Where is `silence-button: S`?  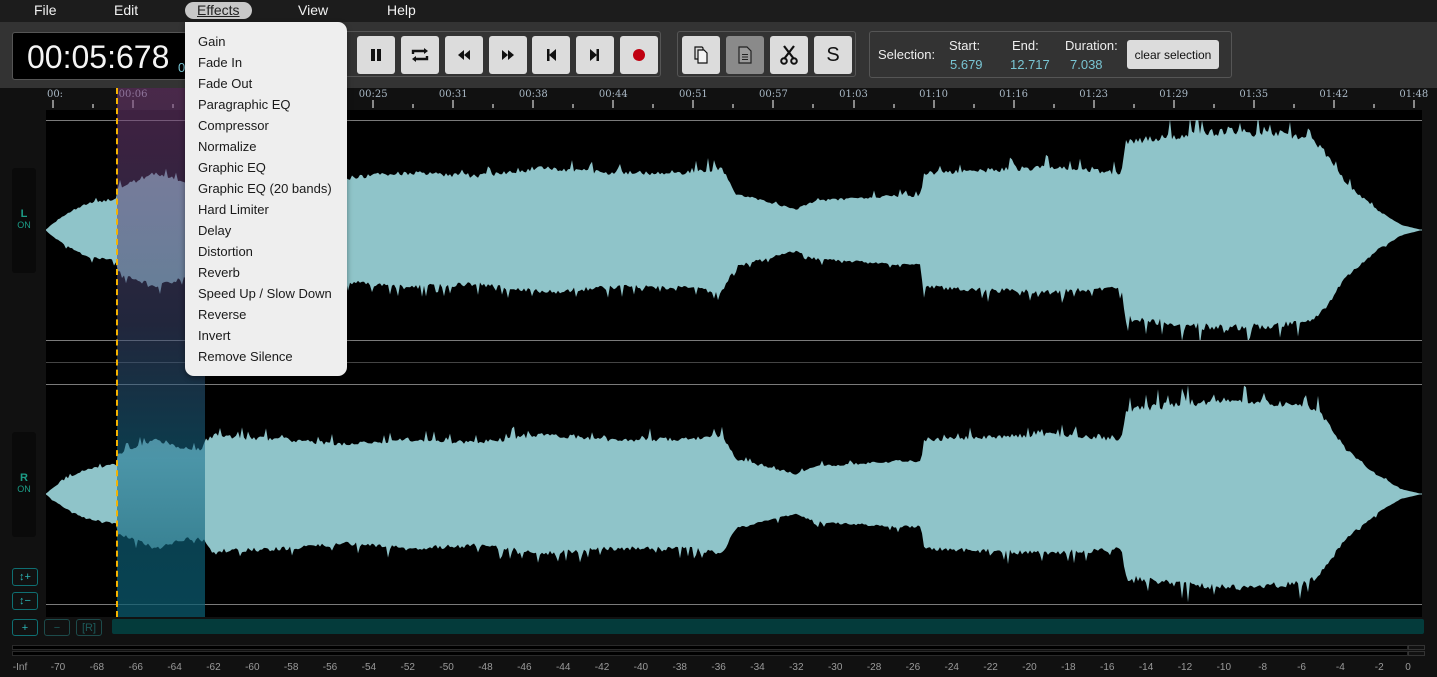
silence-button: S is located at coordinates (833, 55).